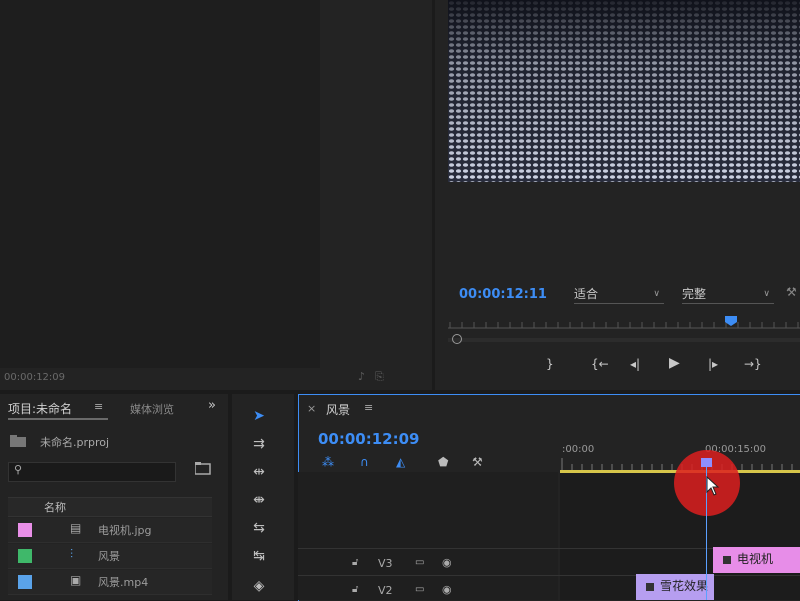 Image resolution: width=800 pixels, height=601 pixels. Describe the element at coordinates (364, 462) in the screenshot. I see `snap-magnet-icon: ∩` at that location.